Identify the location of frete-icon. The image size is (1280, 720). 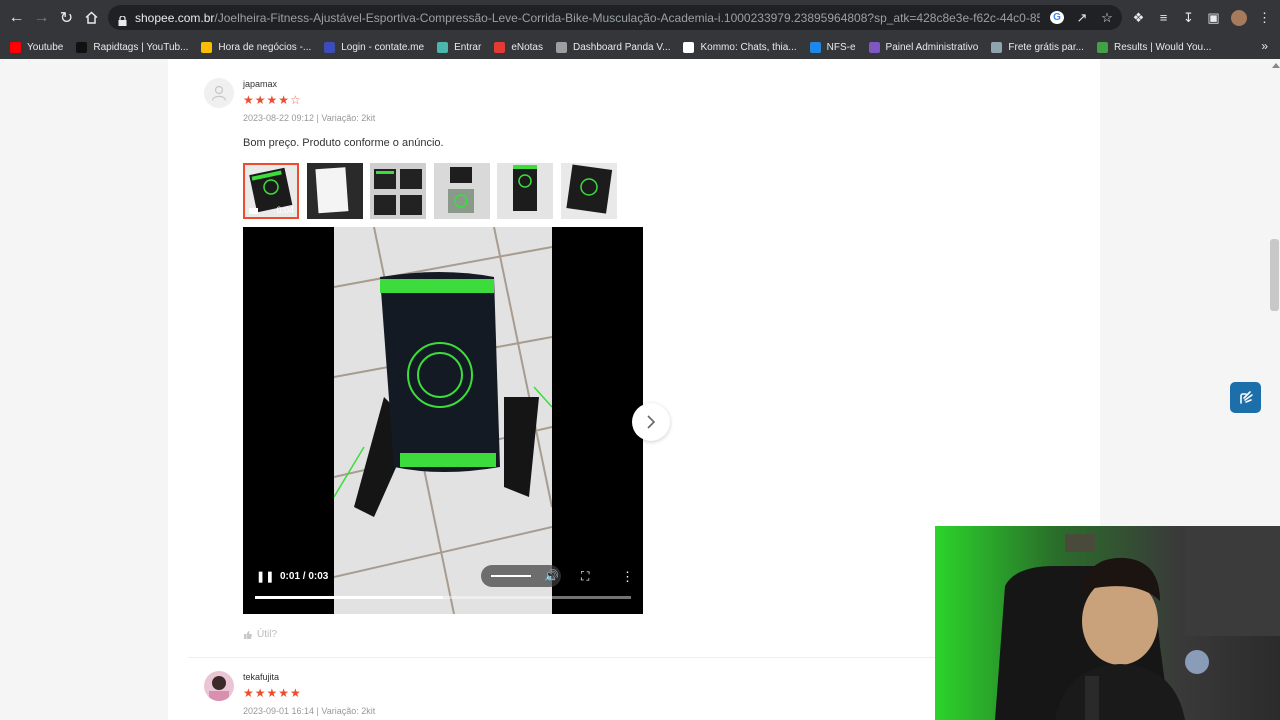
(997, 47).